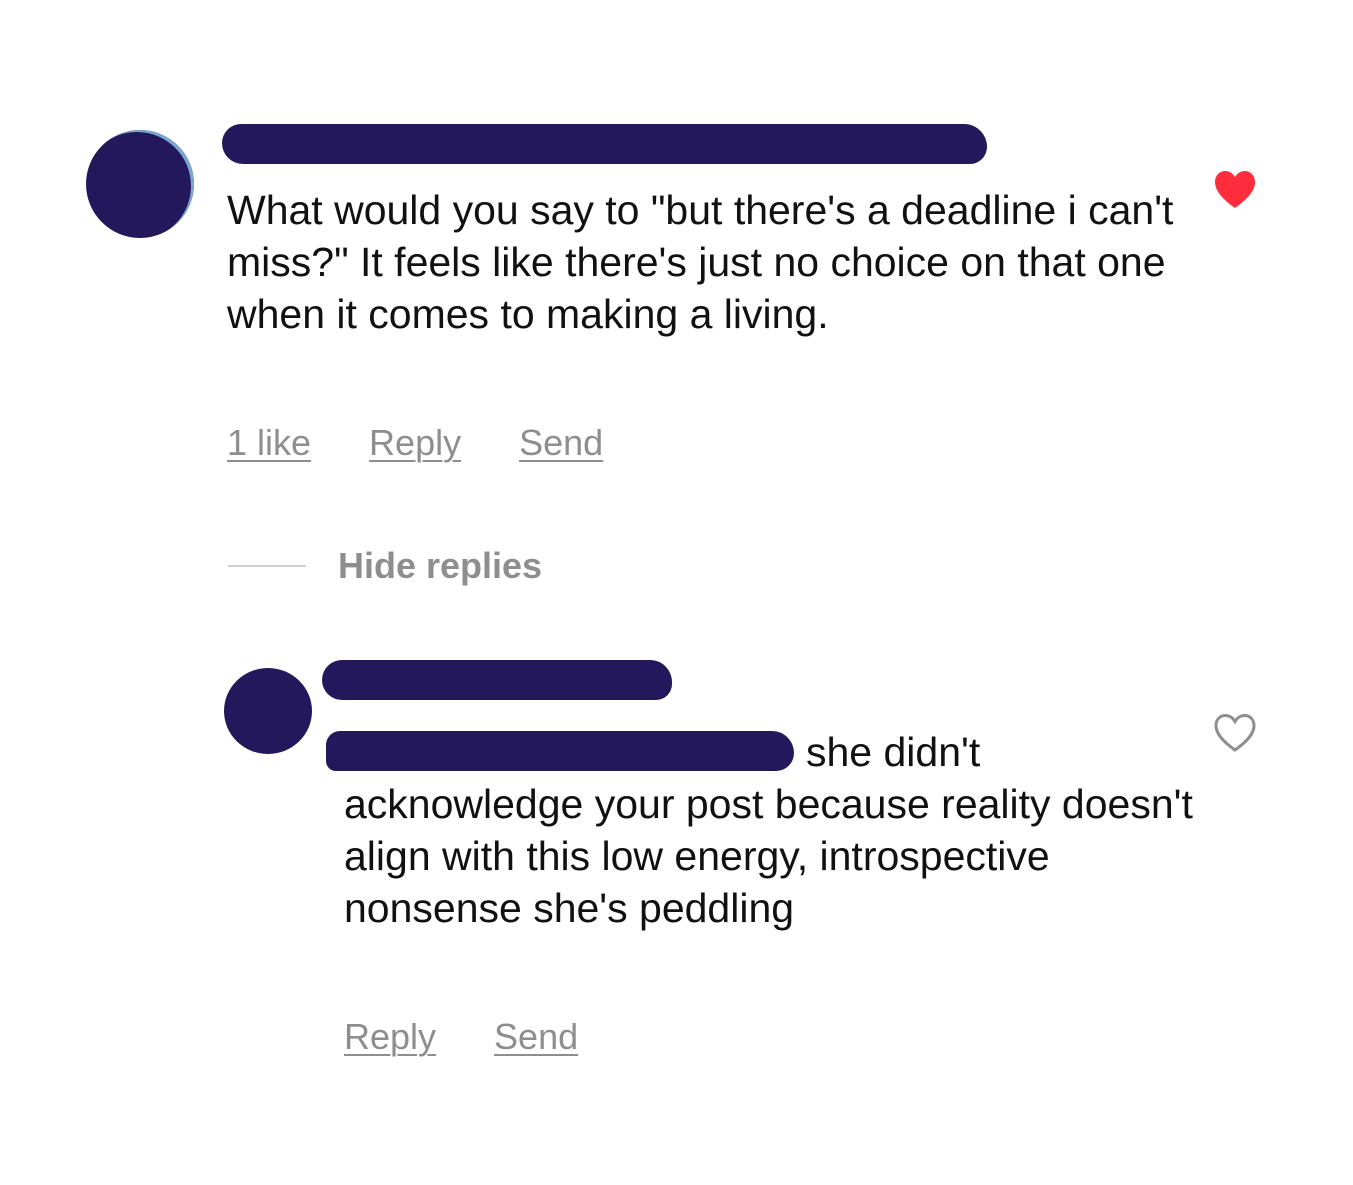 This screenshot has width=1353, height=1185. I want to click on hide-replies-button: Hide replies, so click(385, 566).